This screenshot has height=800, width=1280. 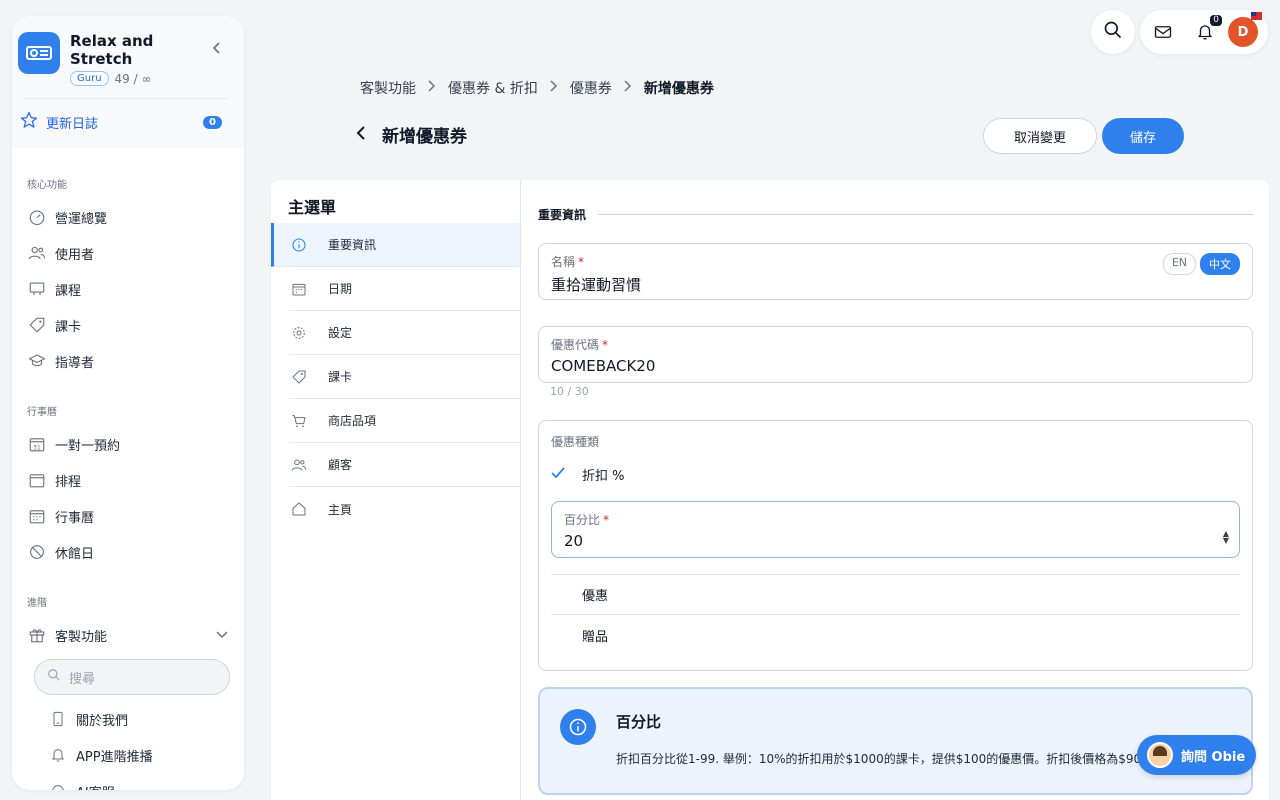 I want to click on page-header: 新增優惠券, so click(x=411, y=134).